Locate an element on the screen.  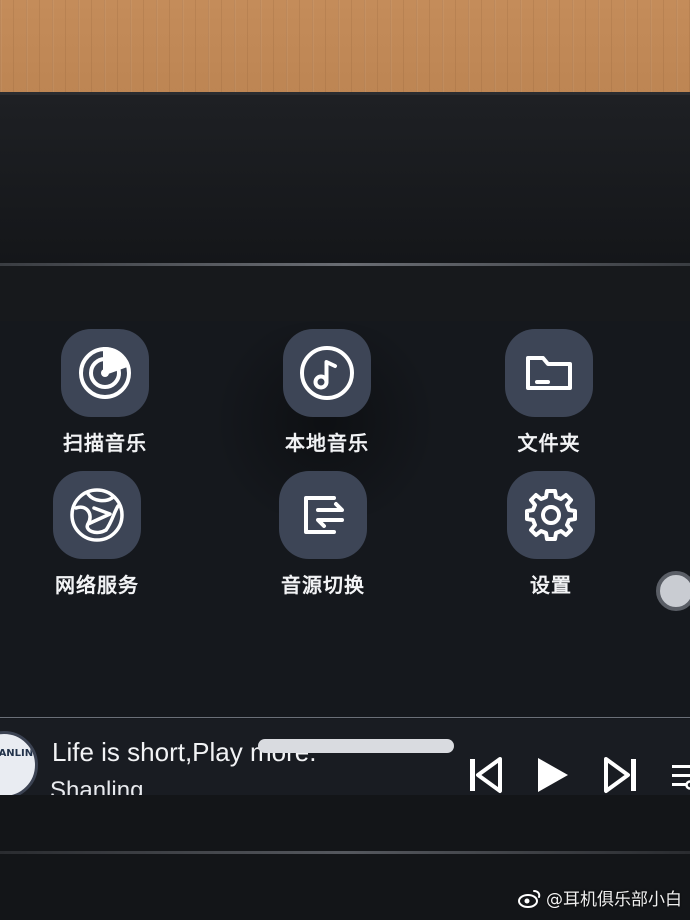
play-icon is located at coordinates (553, 775).